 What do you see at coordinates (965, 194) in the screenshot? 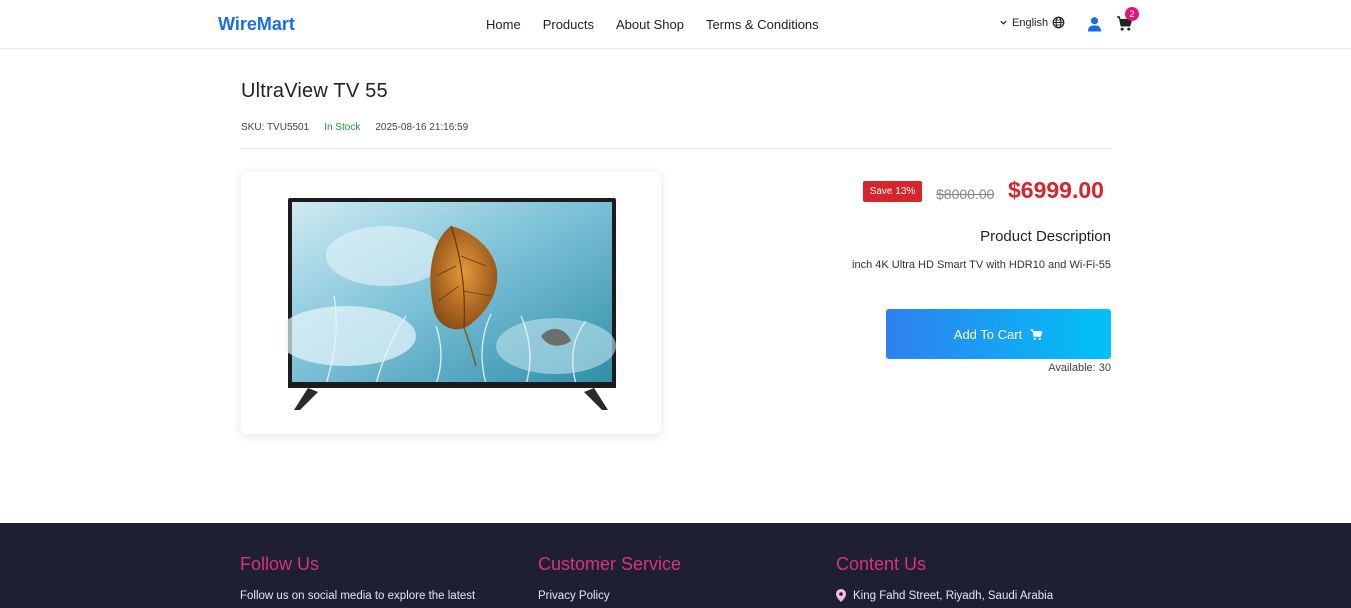
I see `original-price: $8000.00` at bounding box center [965, 194].